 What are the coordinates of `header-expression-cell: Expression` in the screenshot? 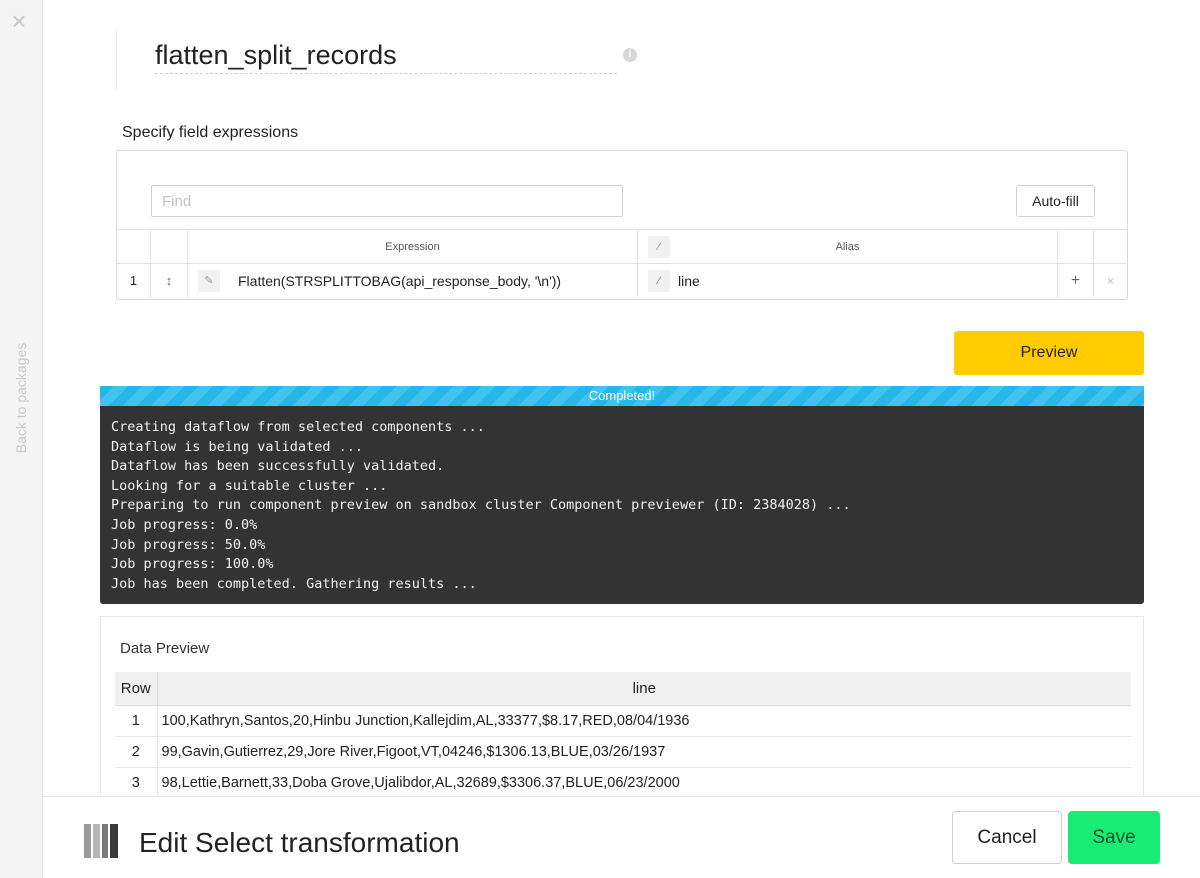 It's located at (413, 246).